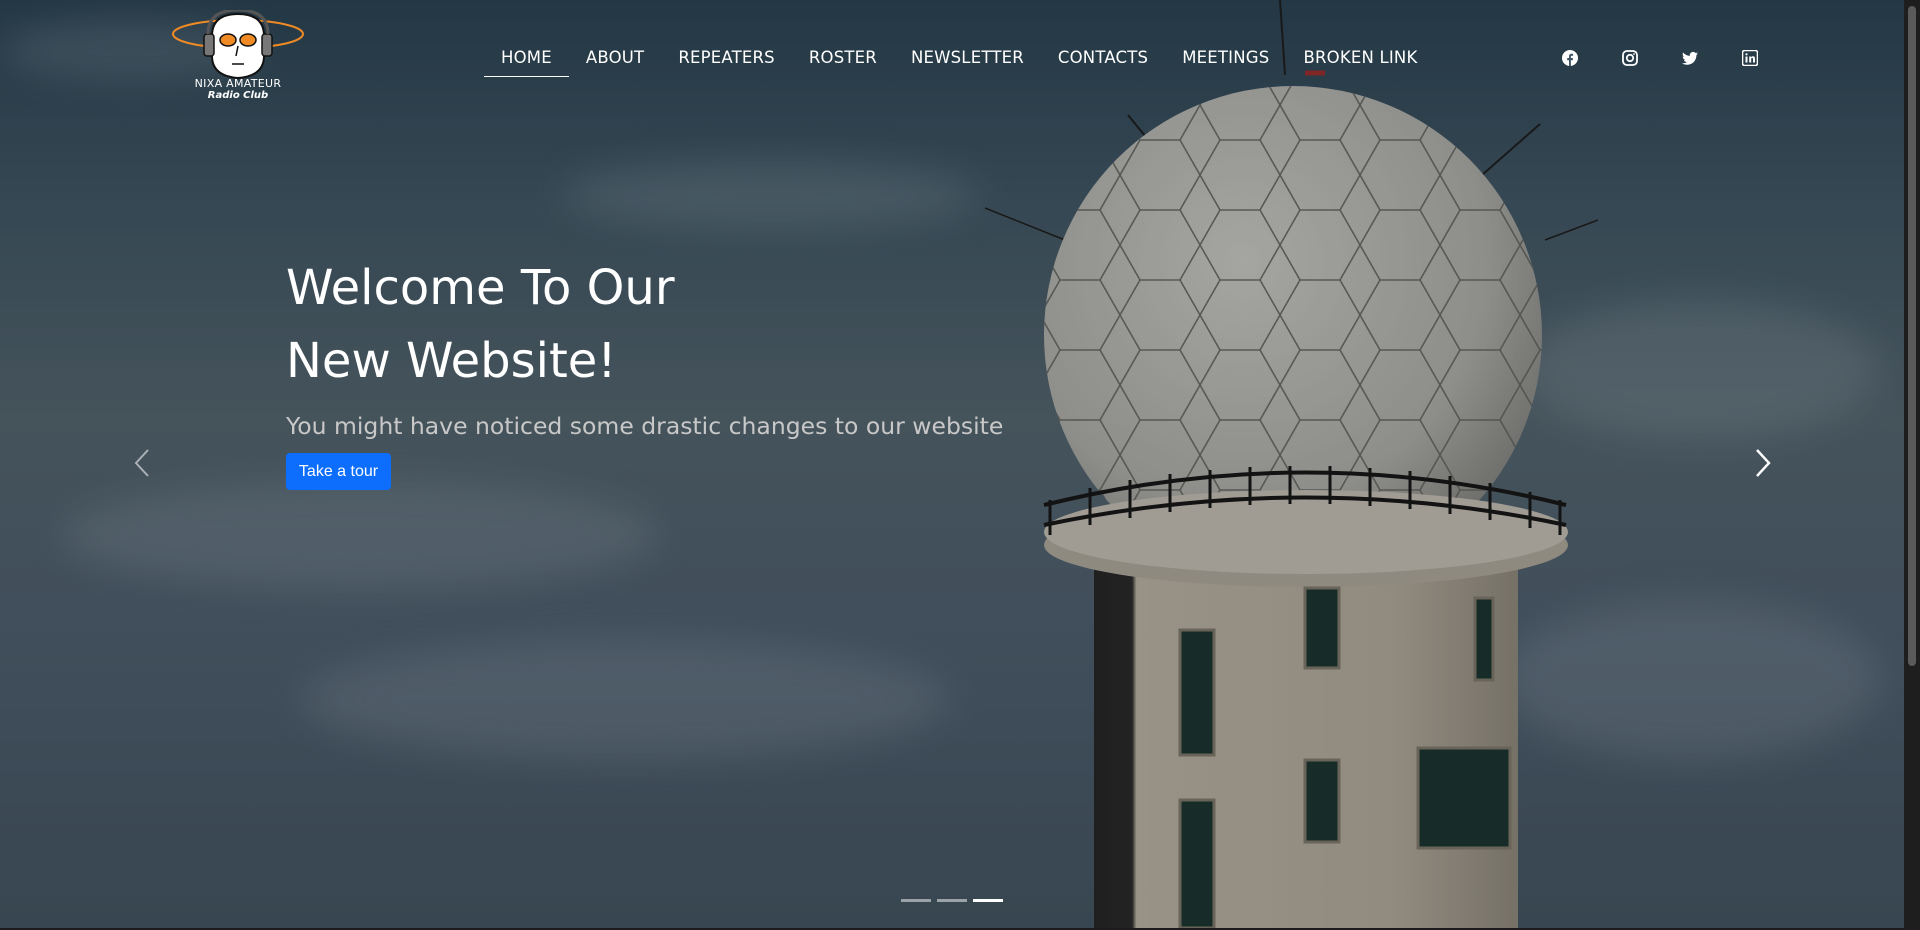 The height and width of the screenshot is (930, 1920). What do you see at coordinates (1762, 463) in the screenshot?
I see `carousel-next-icon` at bounding box center [1762, 463].